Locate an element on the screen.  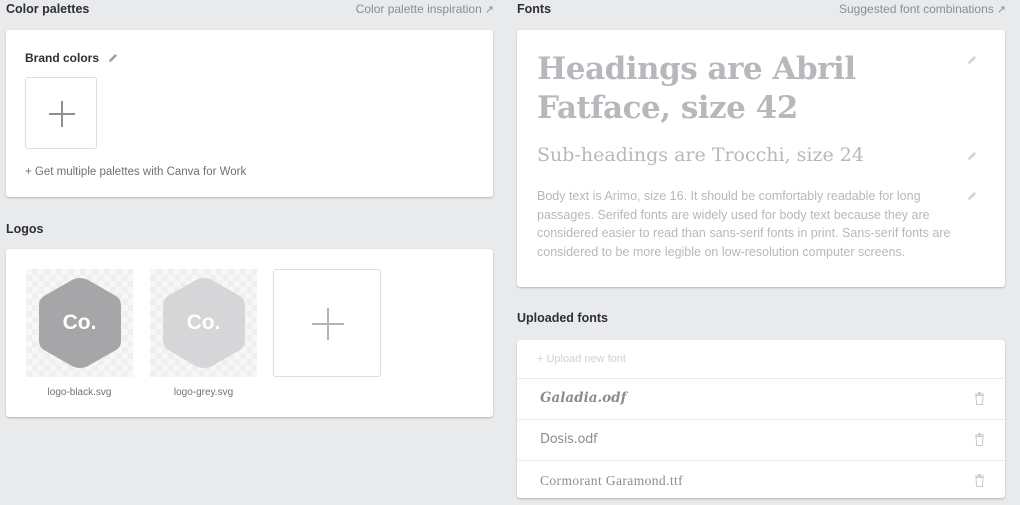
upload-new-font-button: + Upload new font is located at coordinates (581, 359).